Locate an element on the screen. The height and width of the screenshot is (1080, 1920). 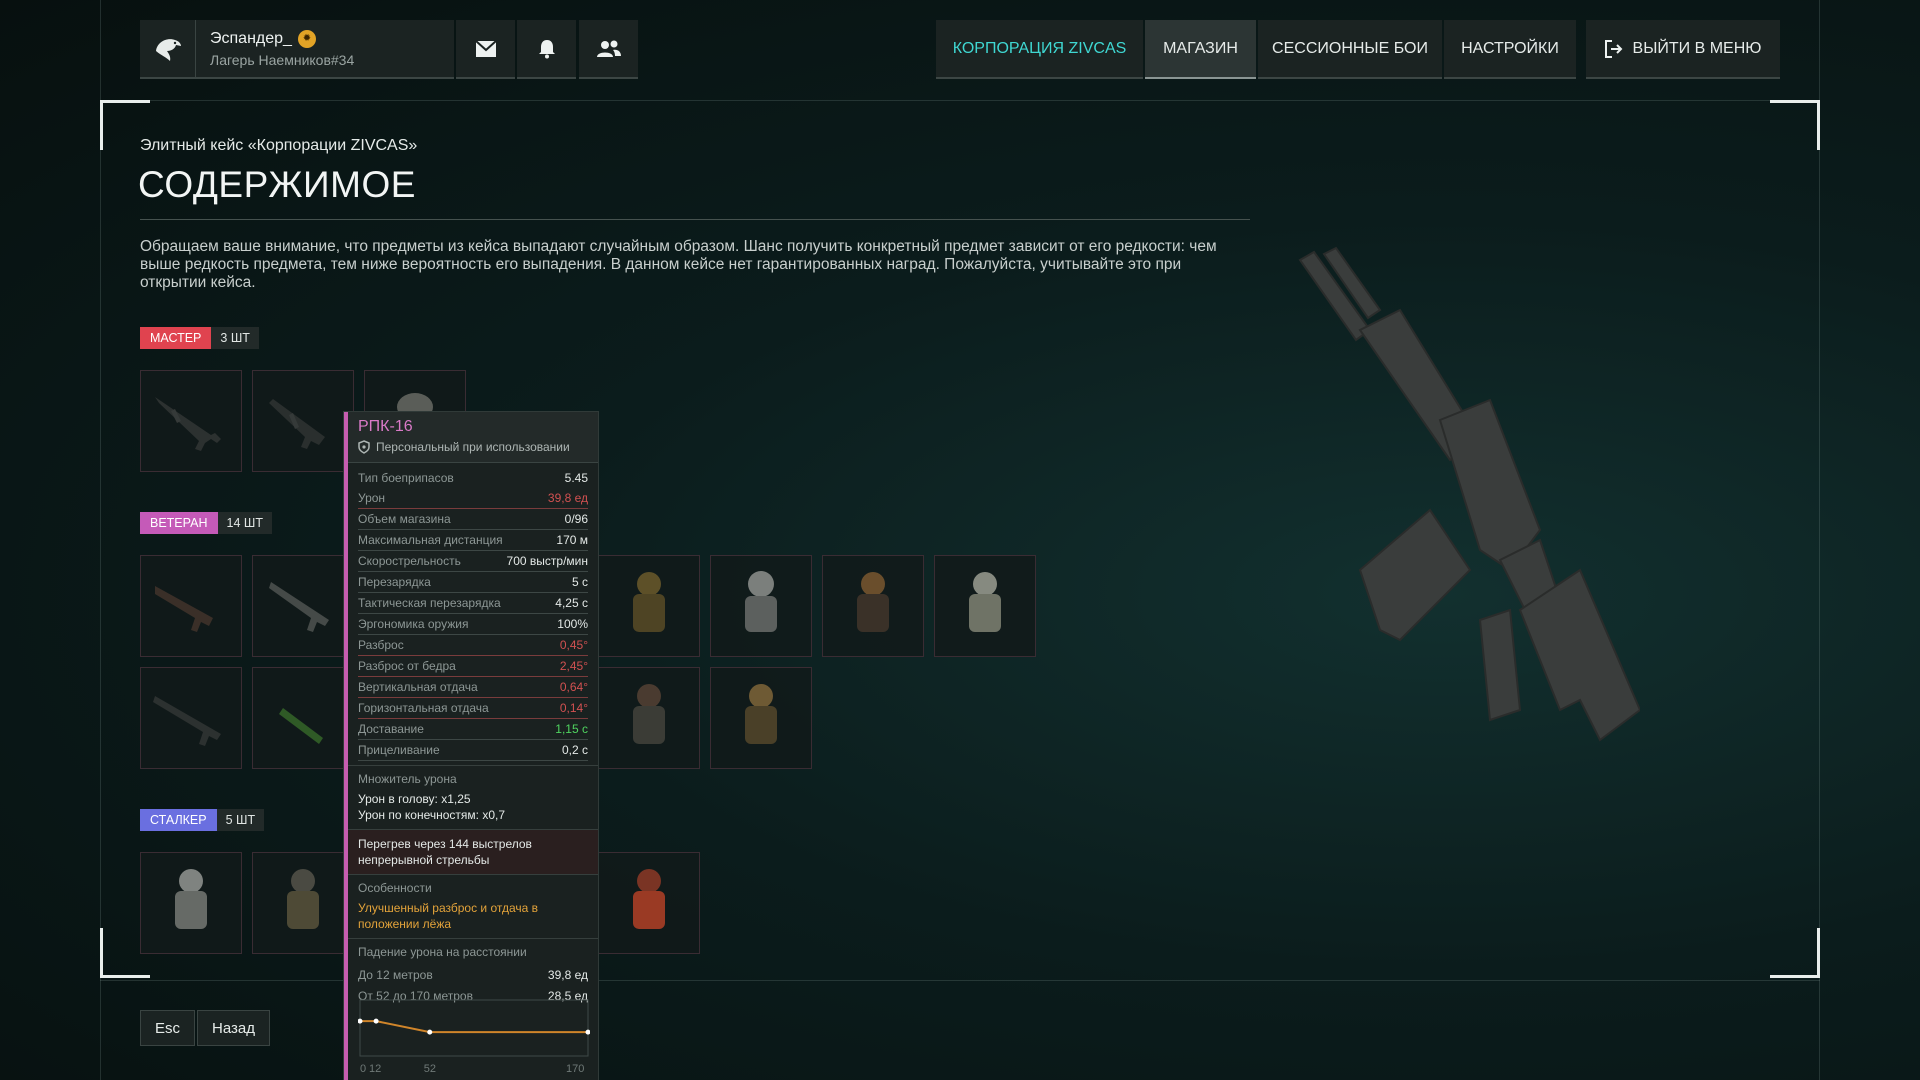
tab-shop: МАГАЗИН is located at coordinates (1200, 49).